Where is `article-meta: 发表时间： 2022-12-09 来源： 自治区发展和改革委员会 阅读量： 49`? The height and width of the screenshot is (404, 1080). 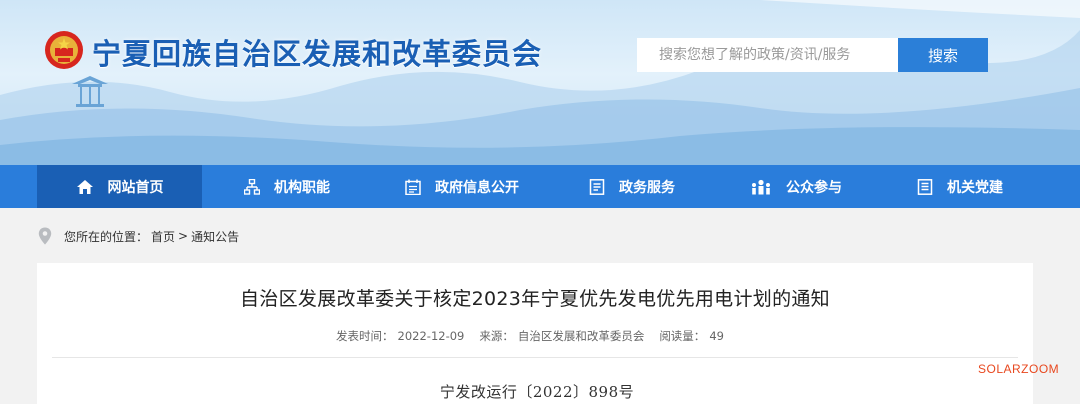
article-meta: 发表时间： 2022-12-09 来源： 自治区发展和改革委员会 阅读量： 49 is located at coordinates (530, 336).